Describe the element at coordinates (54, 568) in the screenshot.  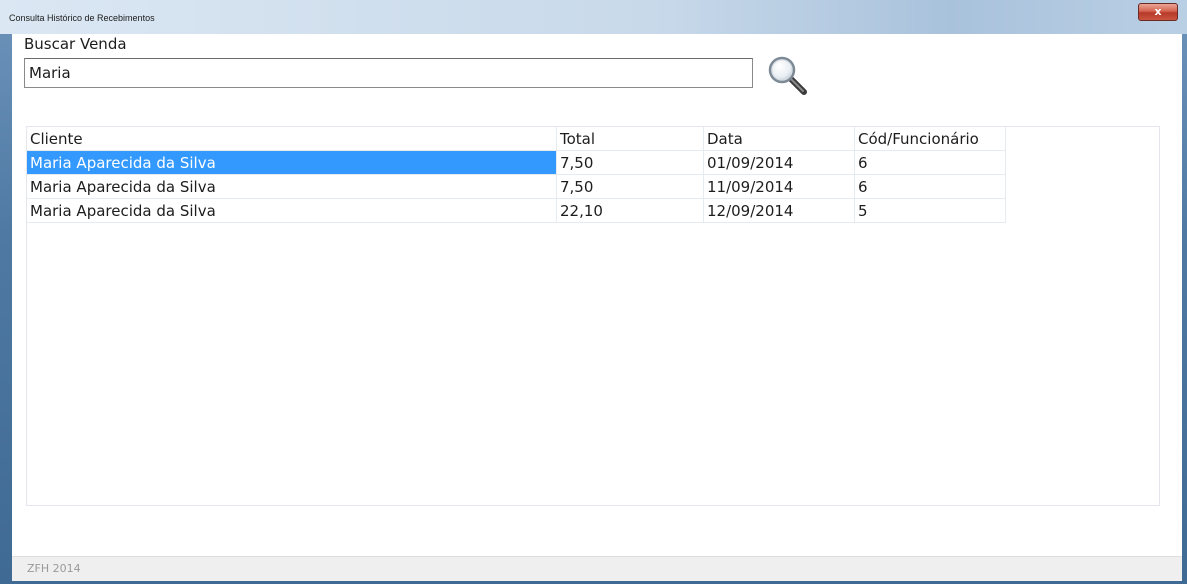
I see `status-text: ZFH 2014` at that location.